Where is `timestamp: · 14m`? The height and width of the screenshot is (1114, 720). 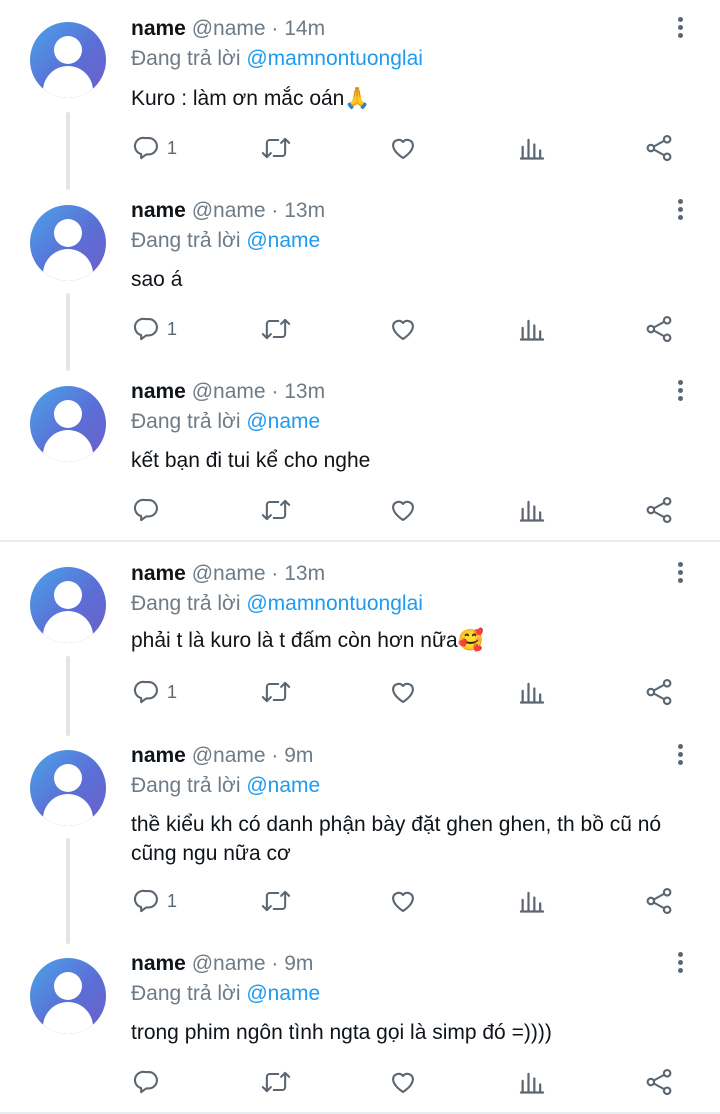
timestamp: · 14m is located at coordinates (298, 28).